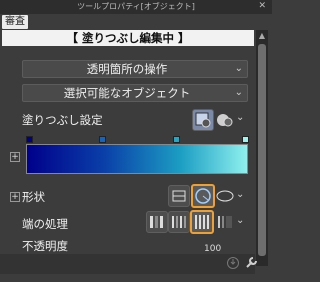 The height and width of the screenshot is (282, 320). I want to click on scroll-thumb, so click(262, 150).